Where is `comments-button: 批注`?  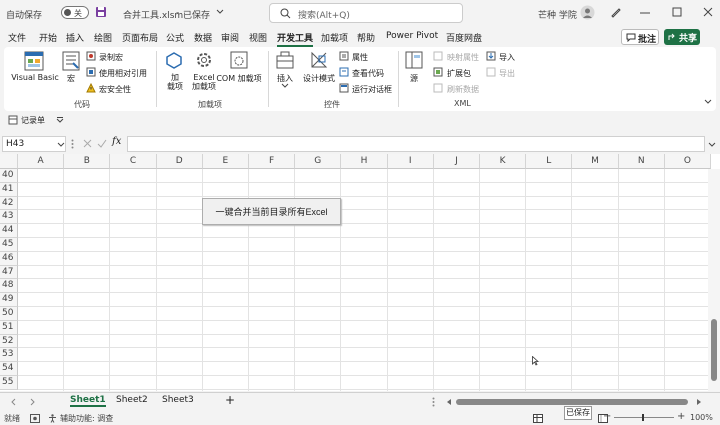 comments-button: 批注 is located at coordinates (640, 37).